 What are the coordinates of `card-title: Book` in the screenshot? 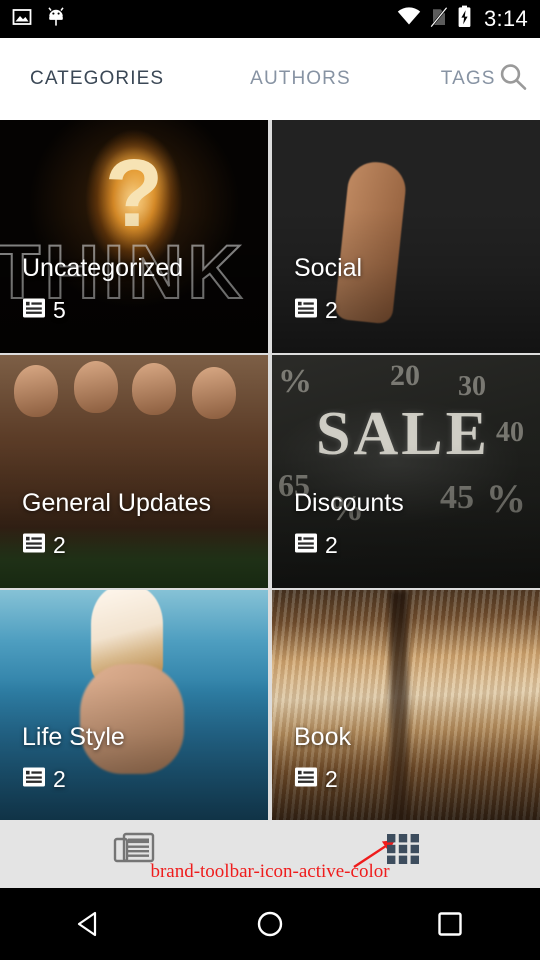 It's located at (322, 736).